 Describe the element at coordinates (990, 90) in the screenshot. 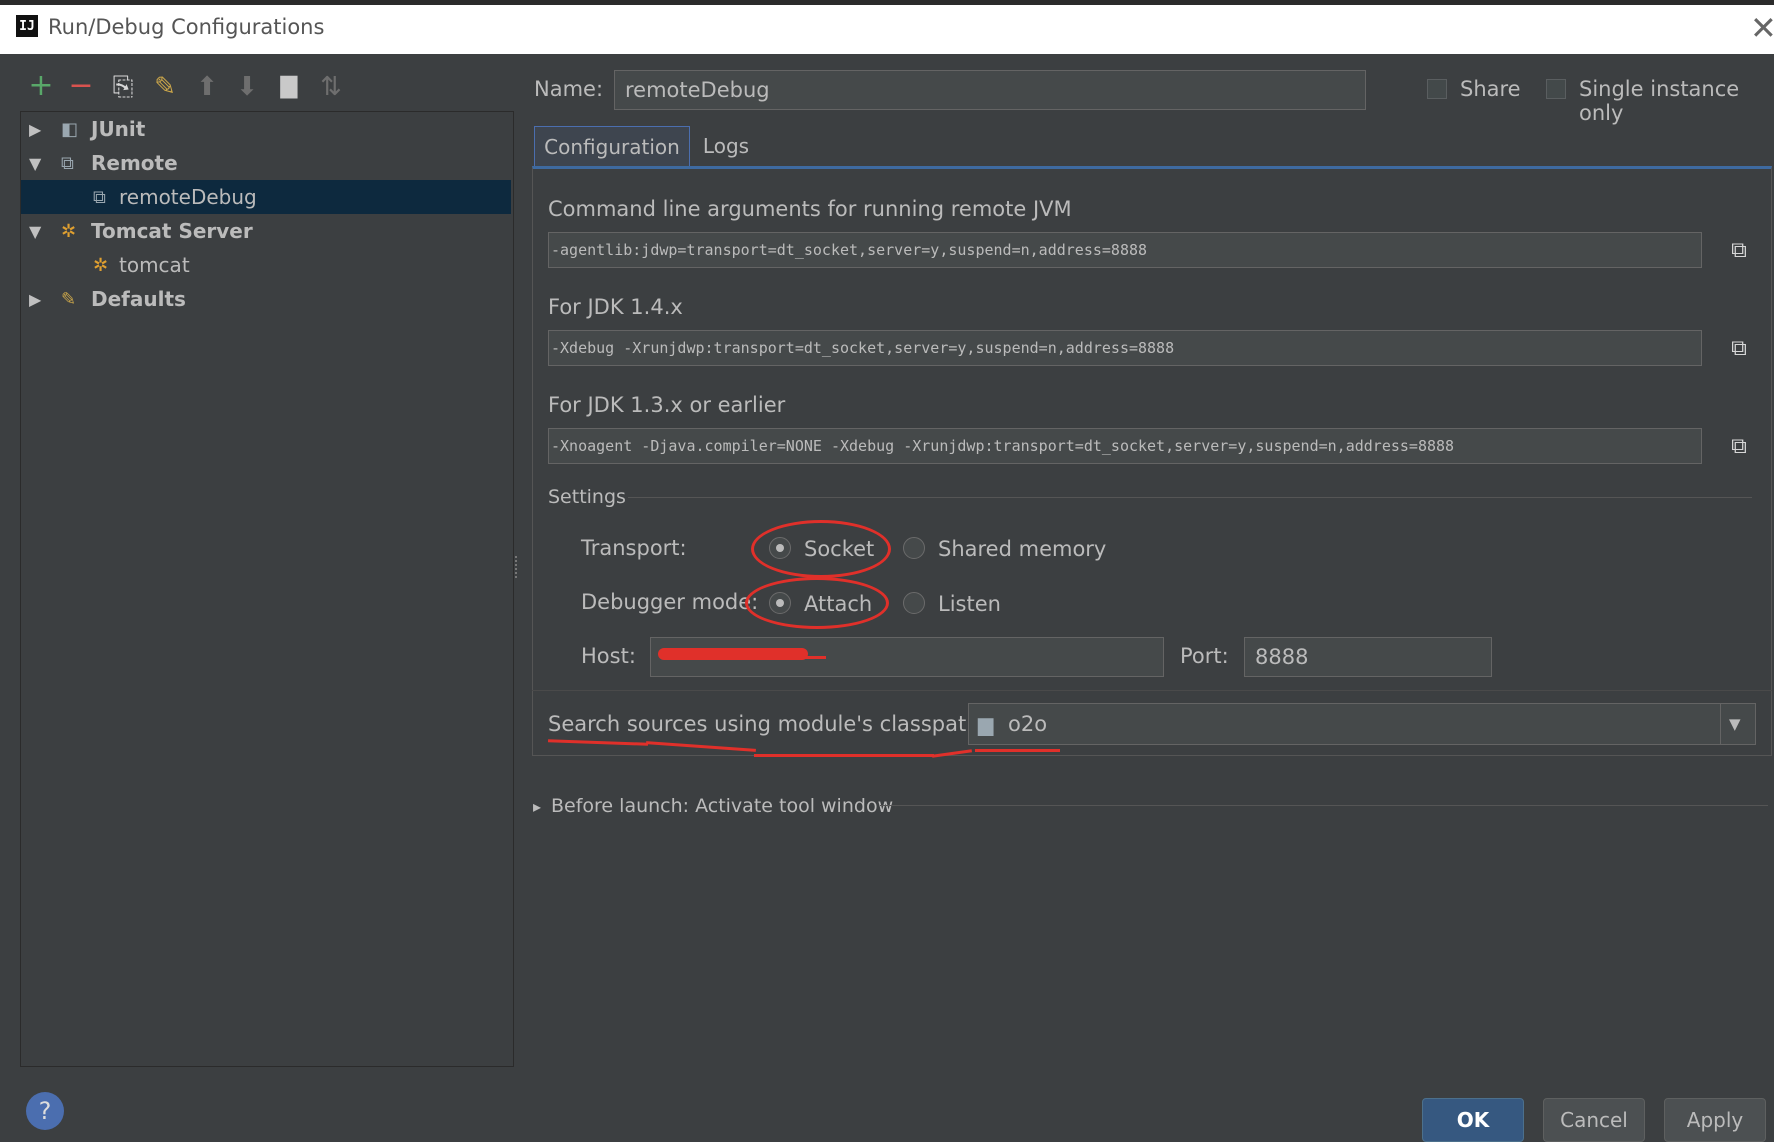

I see `name-input: remoteDebug` at that location.